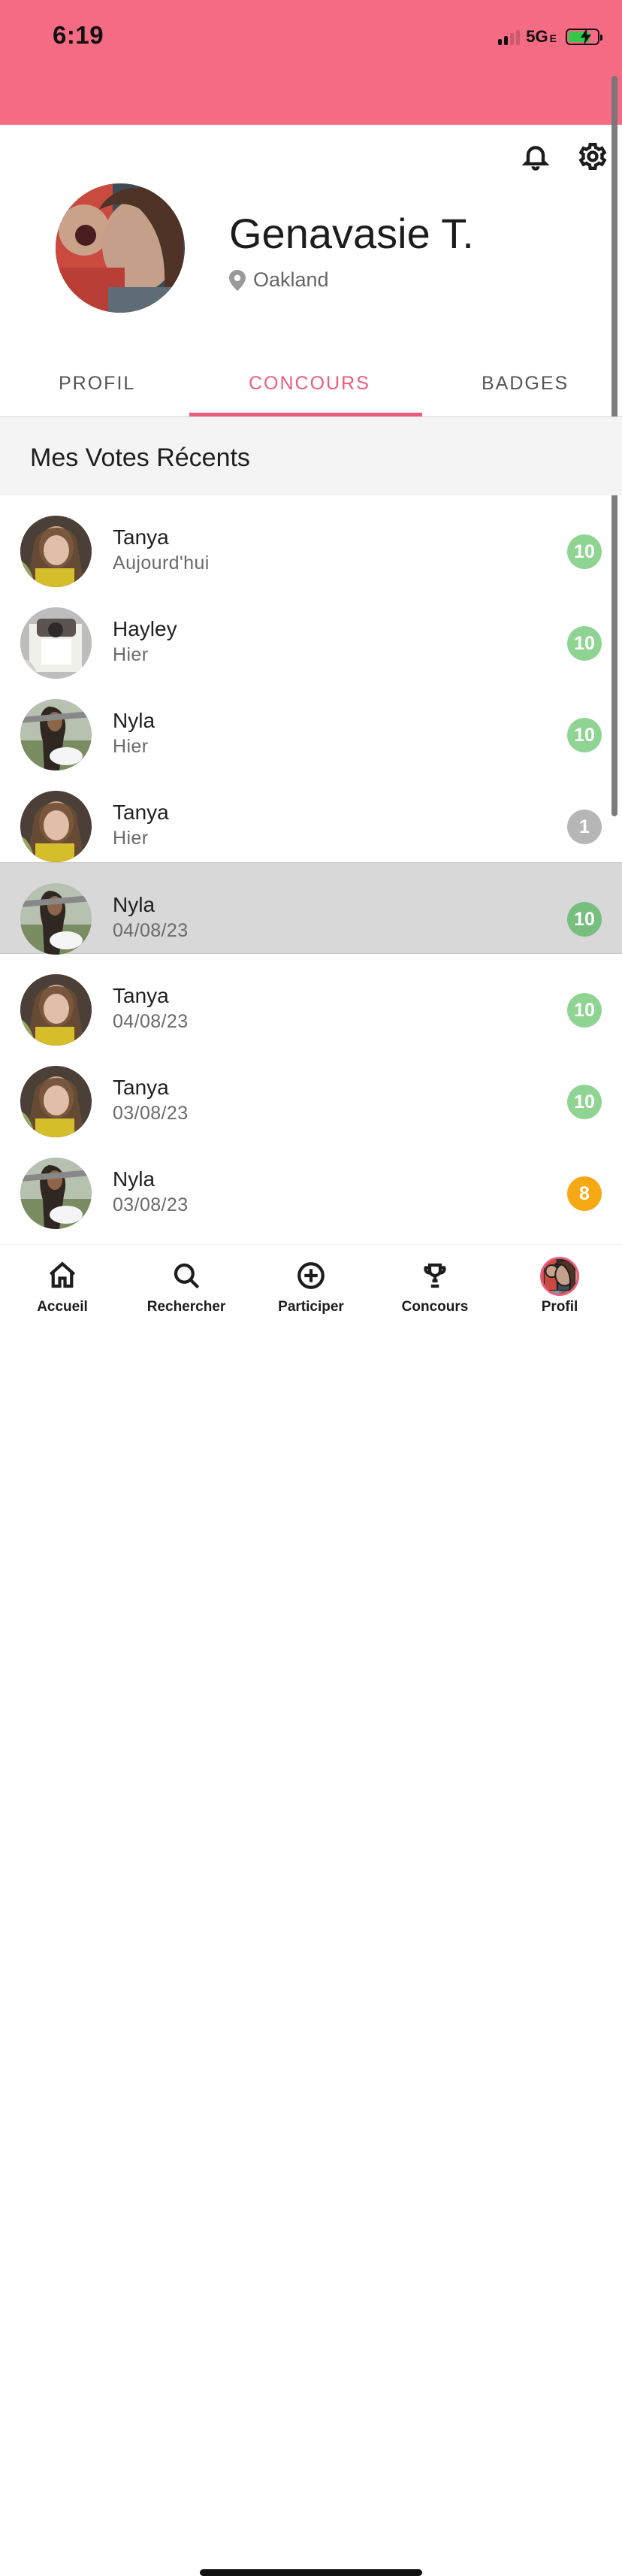 The image size is (622, 2576). I want to click on status-indicators: 5G E, so click(550, 37).